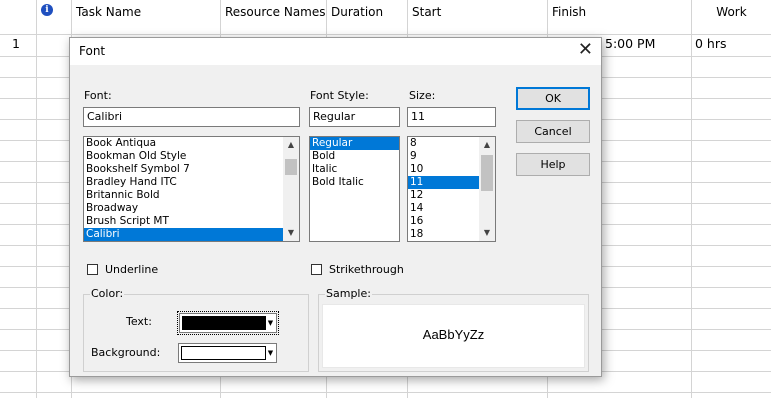 This screenshot has width=771, height=398. I want to click on size-list-scrollbar: ▲ ▼, so click(487, 189).